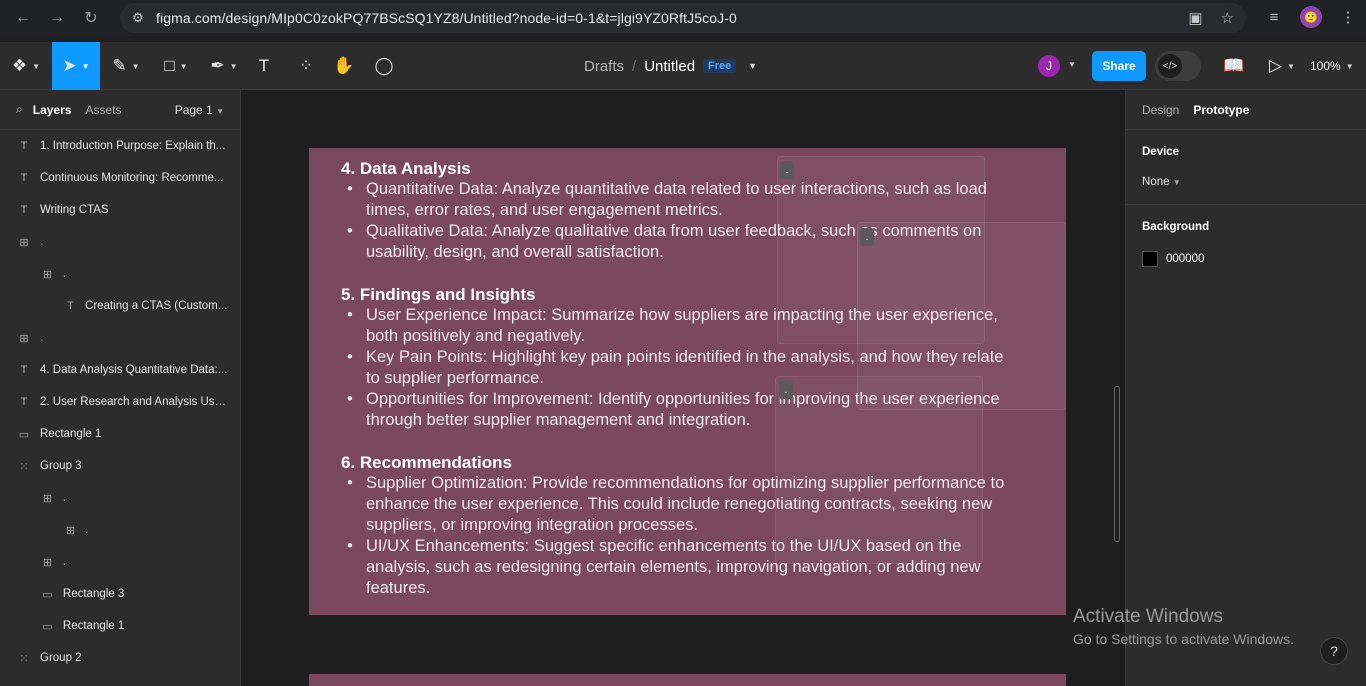  Describe the element at coordinates (26, 66) in the screenshot. I see `main-menu-button: ❖ ▼` at that location.